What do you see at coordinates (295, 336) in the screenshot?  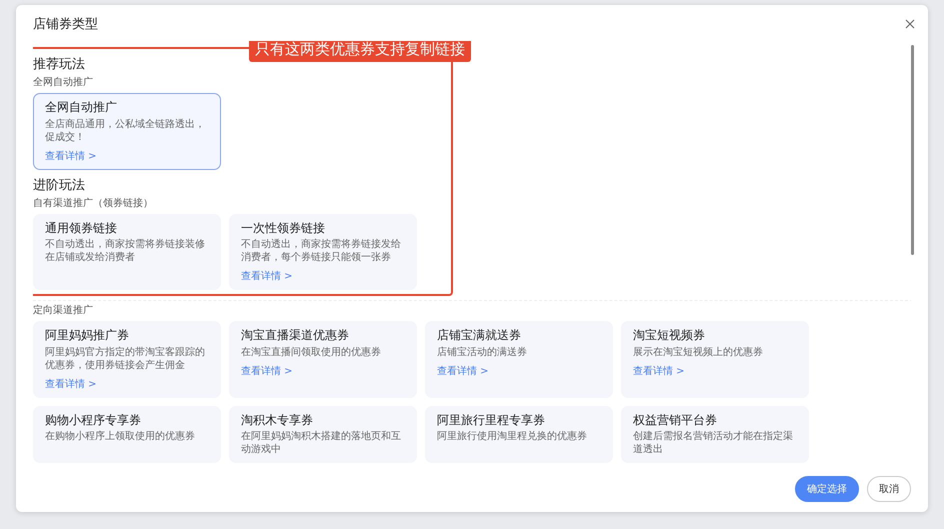 I see `card-title: 淘宝直播渠道优惠券` at bounding box center [295, 336].